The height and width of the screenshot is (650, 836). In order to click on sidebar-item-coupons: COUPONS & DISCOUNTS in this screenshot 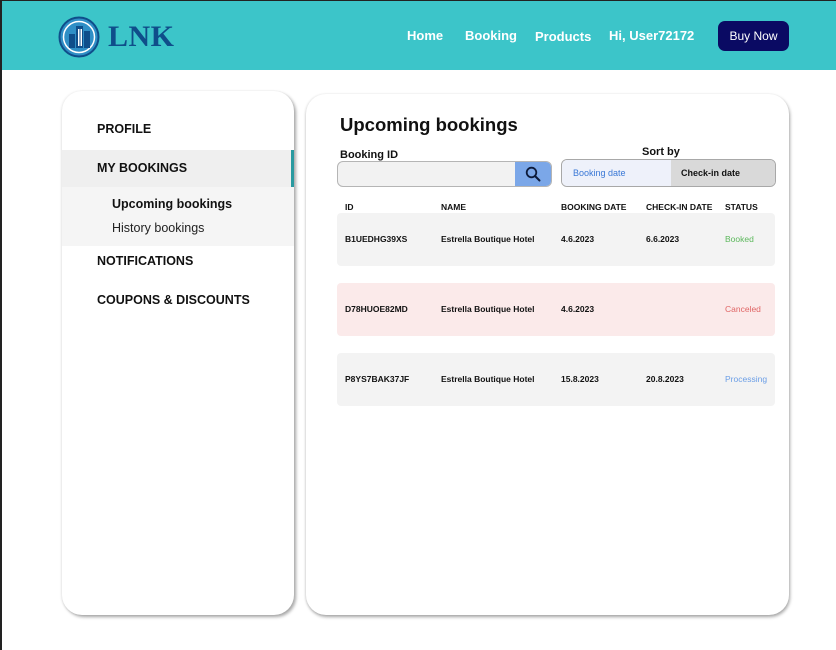, I will do `click(178, 300)`.